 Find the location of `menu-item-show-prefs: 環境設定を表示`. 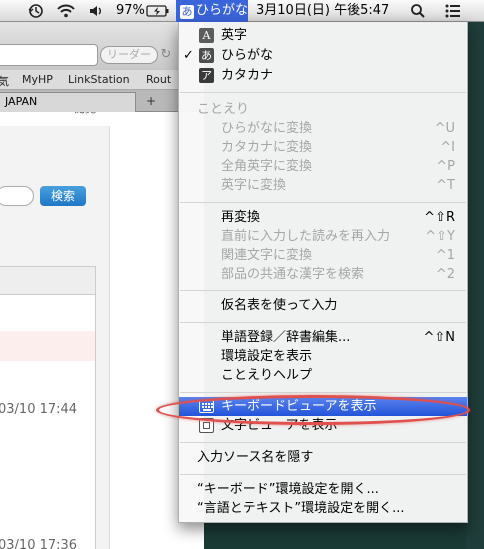

menu-item-show-prefs: 環境設定を表示 is located at coordinates (323, 356).